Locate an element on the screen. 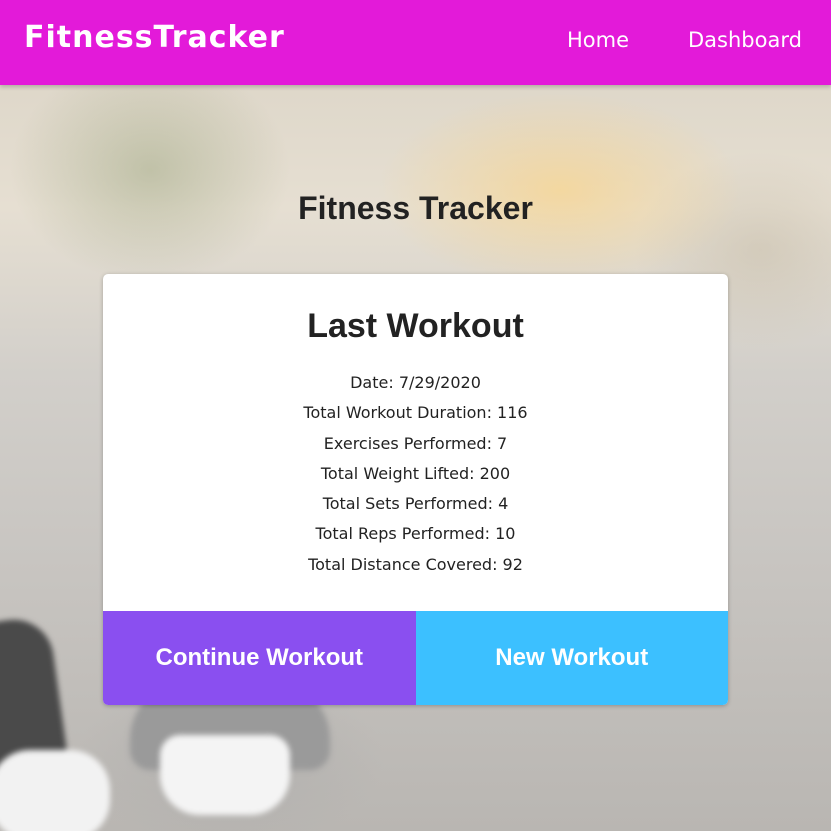 Image resolution: width=831 pixels, height=831 pixels. stat-total-distance: Total Distance Covered: 92 is located at coordinates (415, 564).